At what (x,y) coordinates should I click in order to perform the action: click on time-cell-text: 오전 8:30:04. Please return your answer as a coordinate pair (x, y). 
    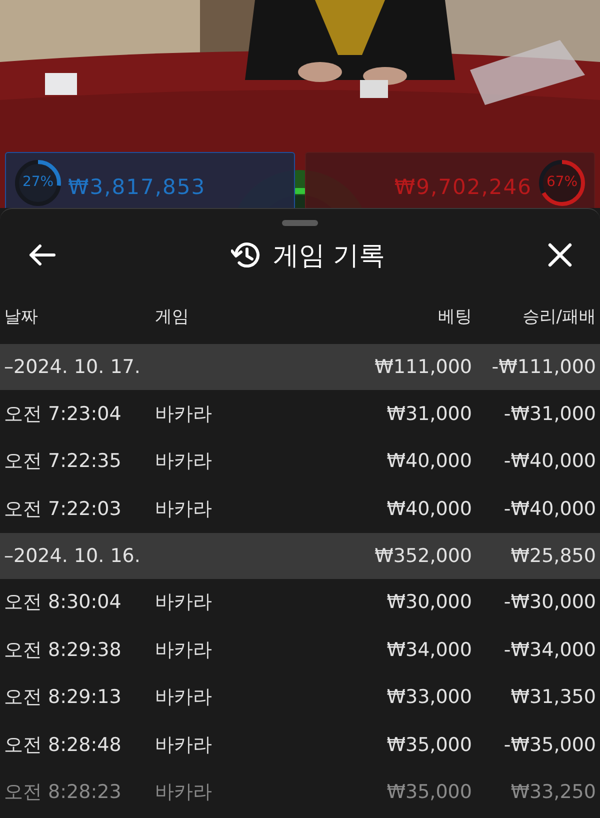
    Looking at the image, I should click on (62, 603).